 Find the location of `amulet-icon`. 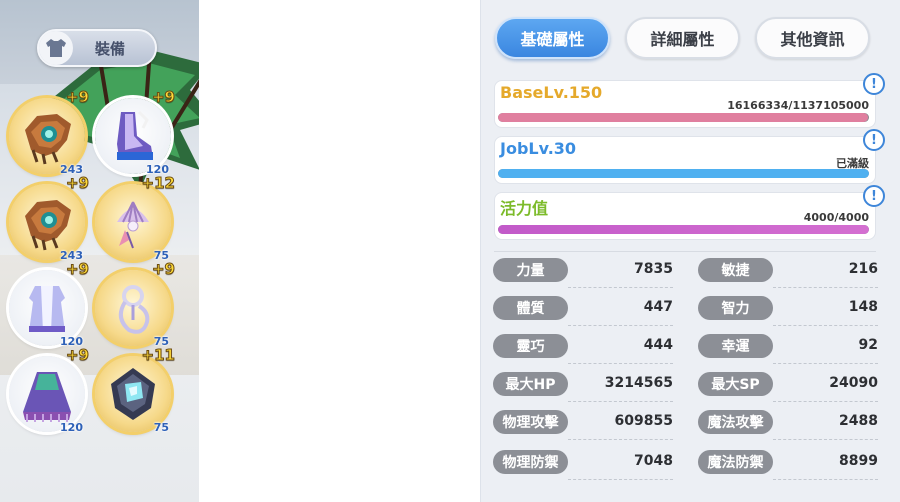

amulet-icon is located at coordinates (134, 309).